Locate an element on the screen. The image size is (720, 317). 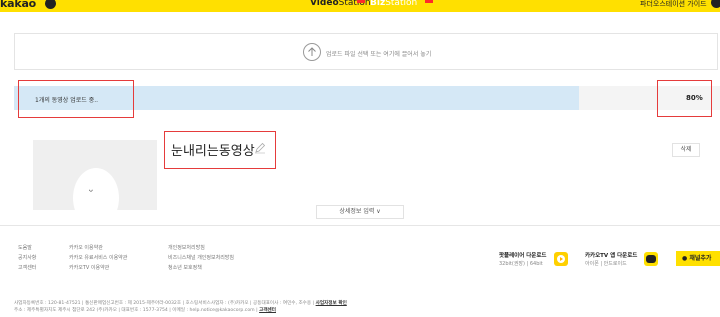
user-menu-icon is located at coordinates (715, 4).